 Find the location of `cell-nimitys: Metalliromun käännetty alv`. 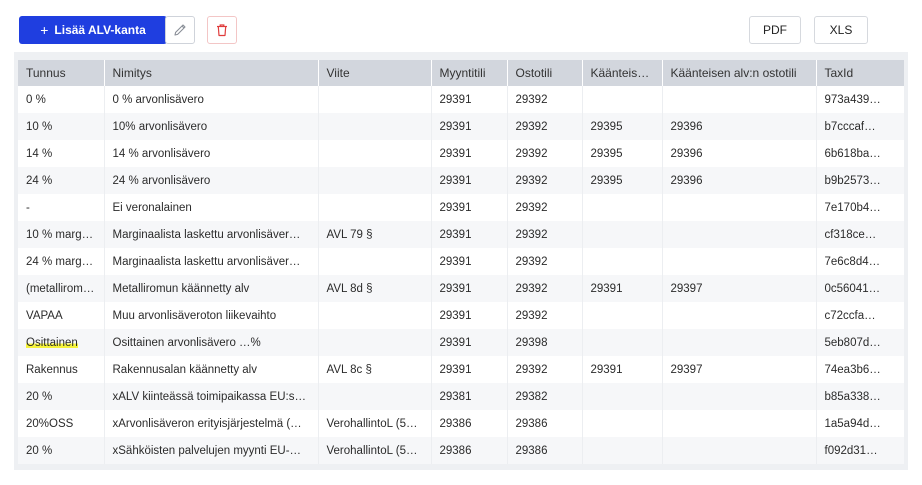

cell-nimitys: Metalliromun käännetty alv is located at coordinates (210, 288).